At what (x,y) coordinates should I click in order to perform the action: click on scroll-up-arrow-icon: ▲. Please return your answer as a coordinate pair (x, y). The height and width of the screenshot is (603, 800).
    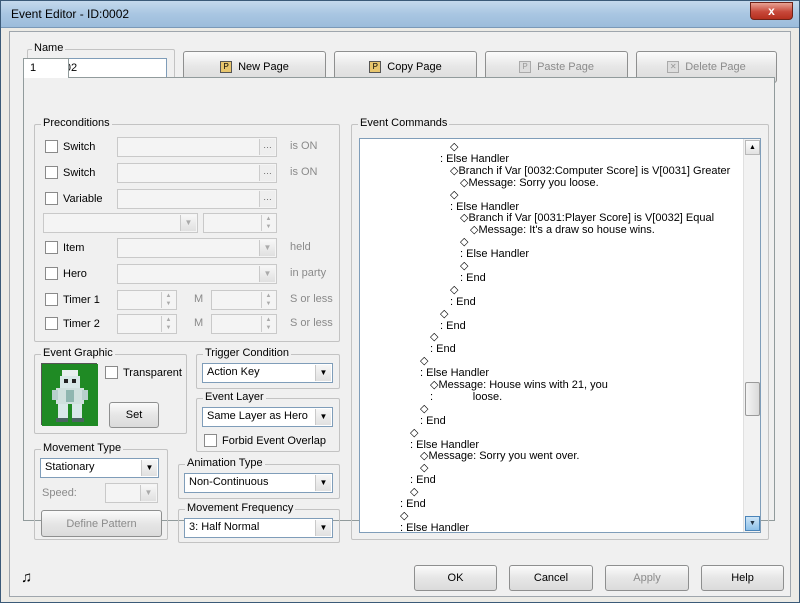
    Looking at the image, I should click on (752, 147).